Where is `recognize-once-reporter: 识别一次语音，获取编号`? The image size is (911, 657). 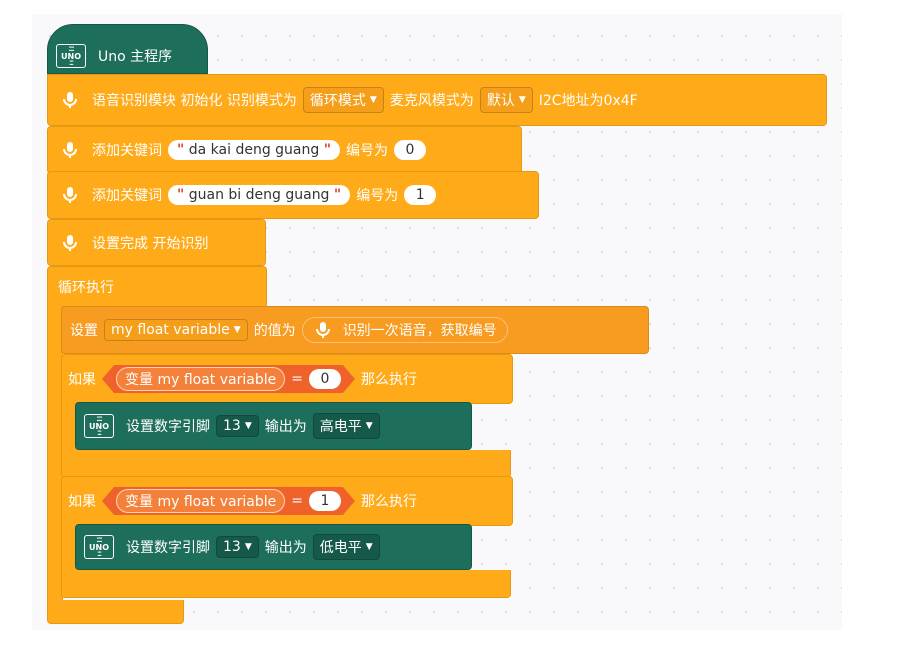 recognize-once-reporter: 识别一次语音，获取编号 is located at coordinates (404, 330).